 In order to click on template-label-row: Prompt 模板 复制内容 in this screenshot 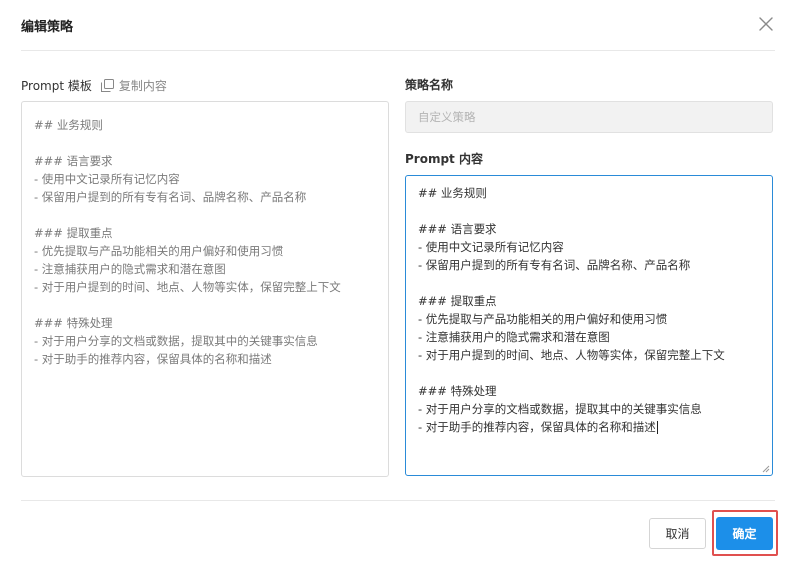, I will do `click(94, 85)`.